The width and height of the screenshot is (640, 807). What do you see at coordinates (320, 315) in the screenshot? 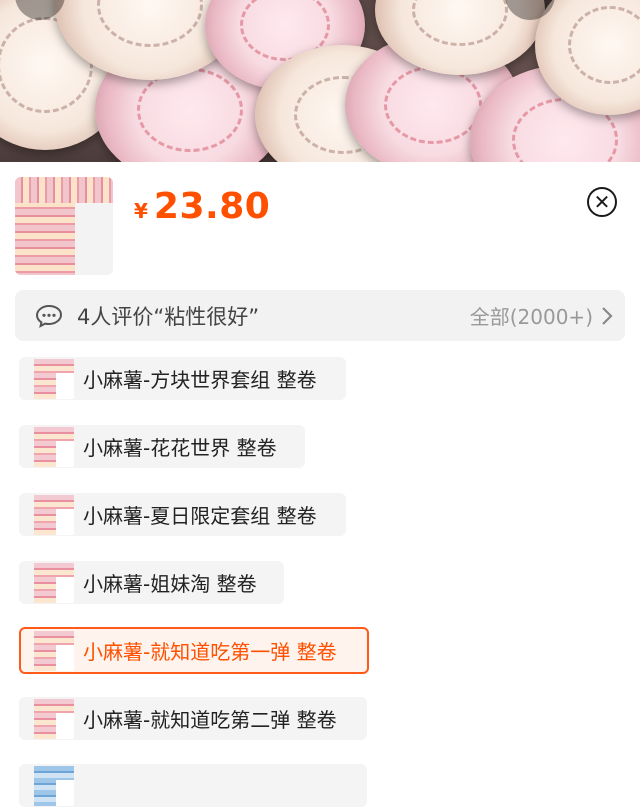
I see `reviews-bar: 4人评价“粘性很好” 全部(2000+)` at bounding box center [320, 315].